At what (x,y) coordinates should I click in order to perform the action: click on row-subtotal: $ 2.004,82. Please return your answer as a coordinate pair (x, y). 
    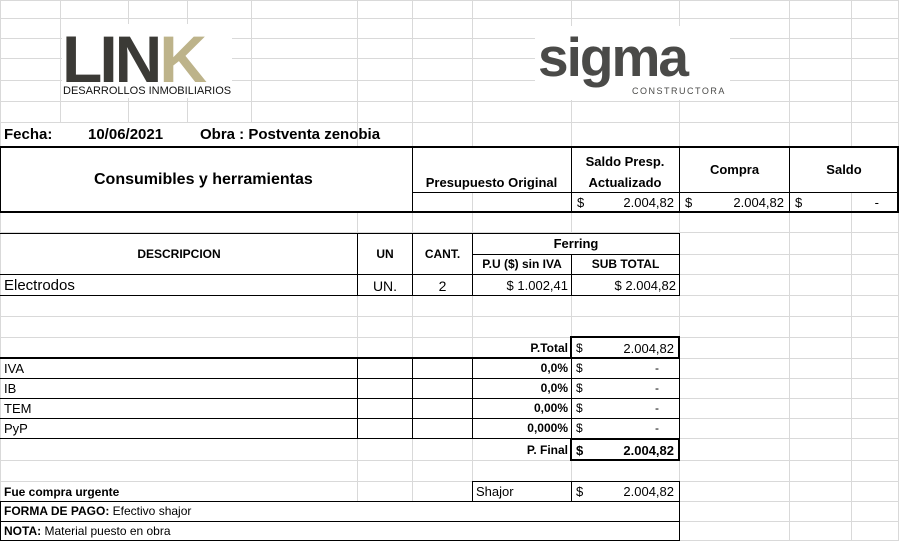
    Looking at the image, I should click on (624, 285).